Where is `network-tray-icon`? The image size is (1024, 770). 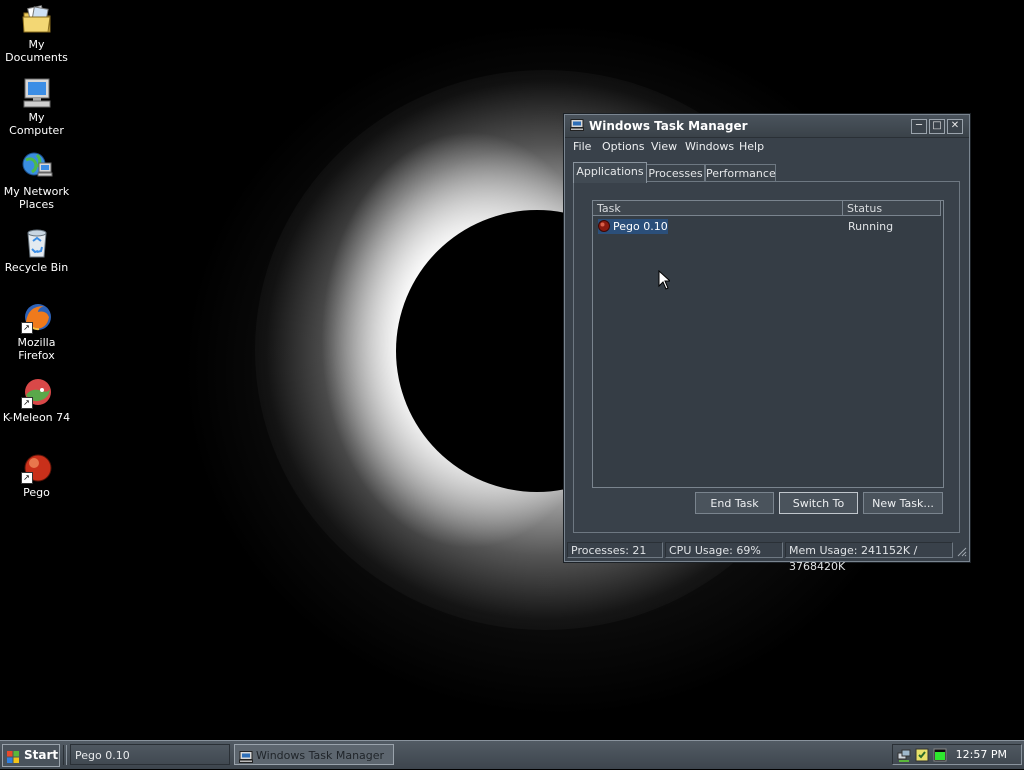 network-tray-icon is located at coordinates (904, 755).